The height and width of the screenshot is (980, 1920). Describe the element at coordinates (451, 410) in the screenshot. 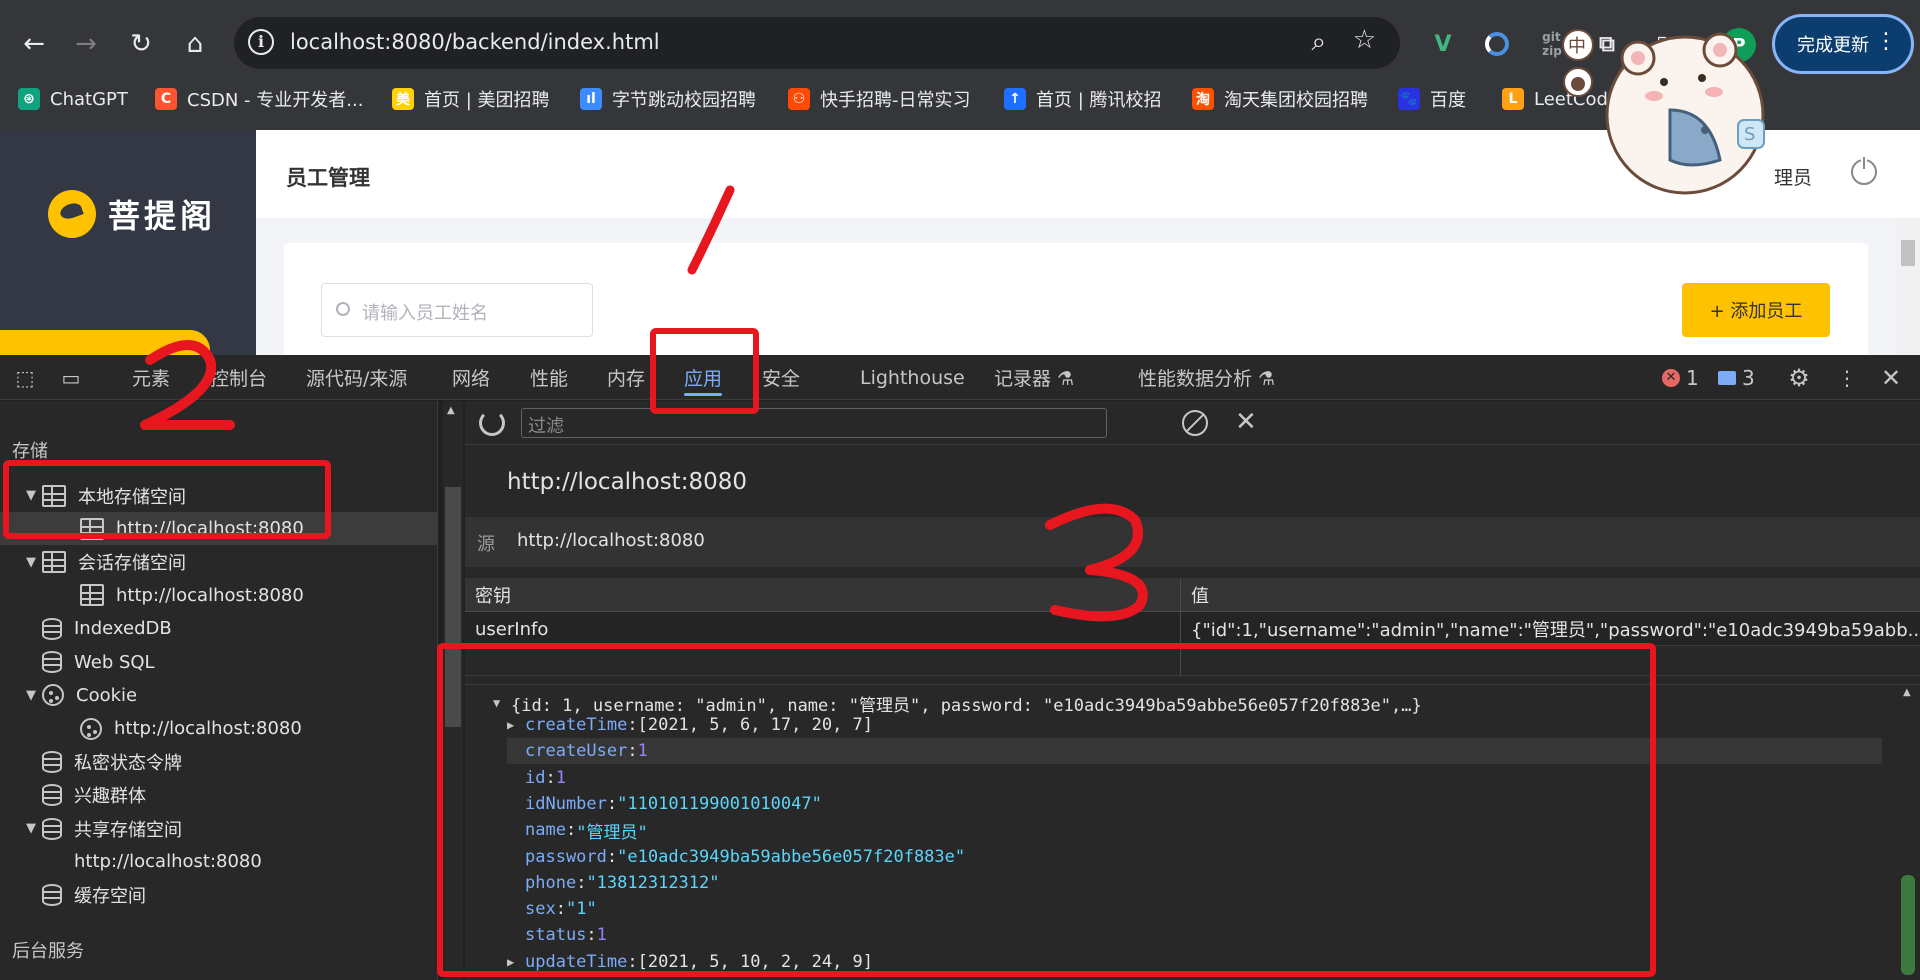

I see `scroll-up-icon: ▲` at that location.